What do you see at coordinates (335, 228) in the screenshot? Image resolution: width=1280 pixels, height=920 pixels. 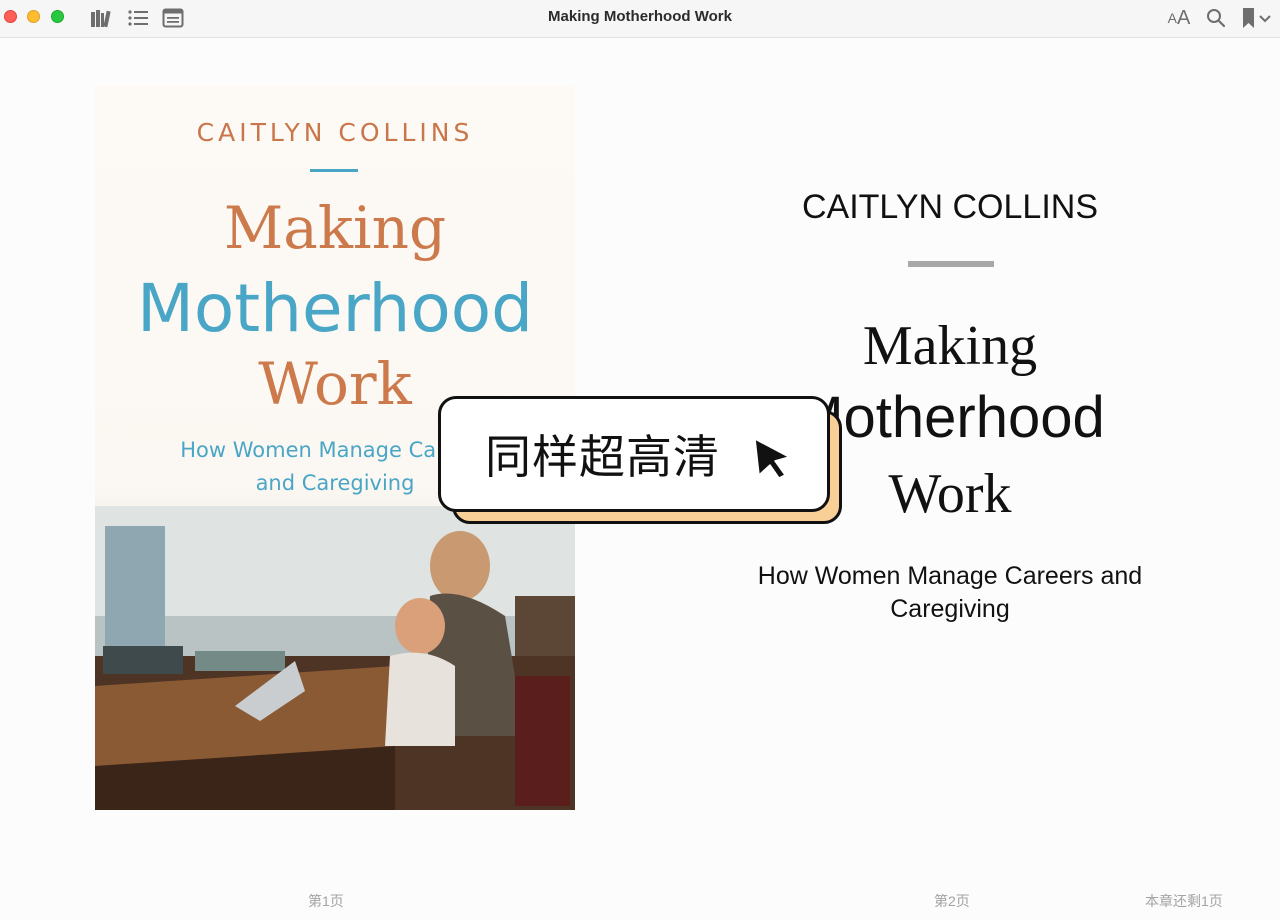 I see `cover-title-line1: Making` at bounding box center [335, 228].